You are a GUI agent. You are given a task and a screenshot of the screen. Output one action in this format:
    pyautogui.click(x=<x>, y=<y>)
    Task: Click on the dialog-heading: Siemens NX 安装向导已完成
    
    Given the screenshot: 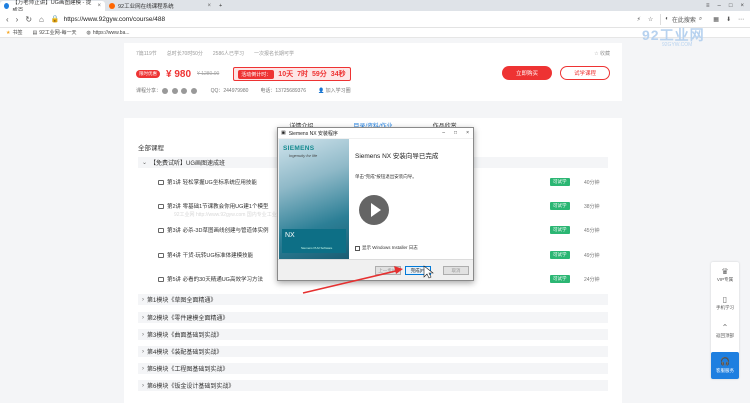 What is the action you would take?
    pyautogui.click(x=397, y=156)
    